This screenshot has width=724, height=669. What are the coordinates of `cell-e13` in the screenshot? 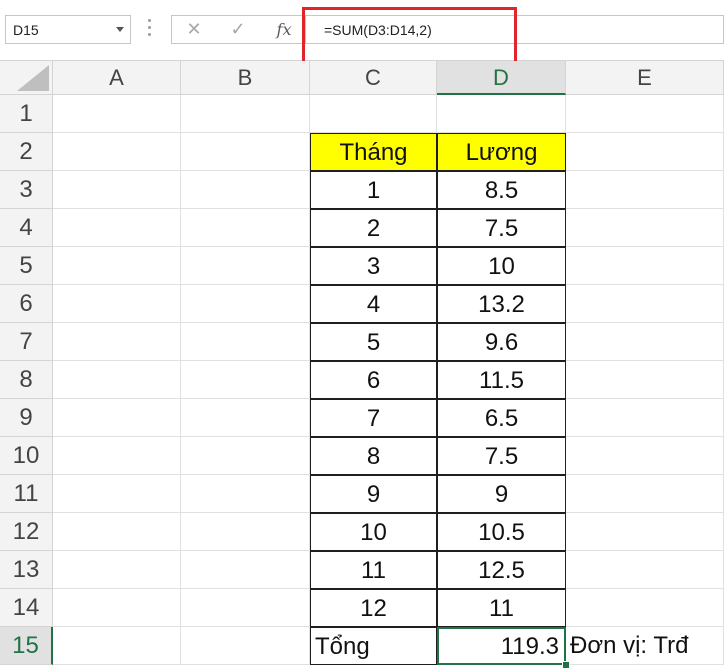 It's located at (645, 570).